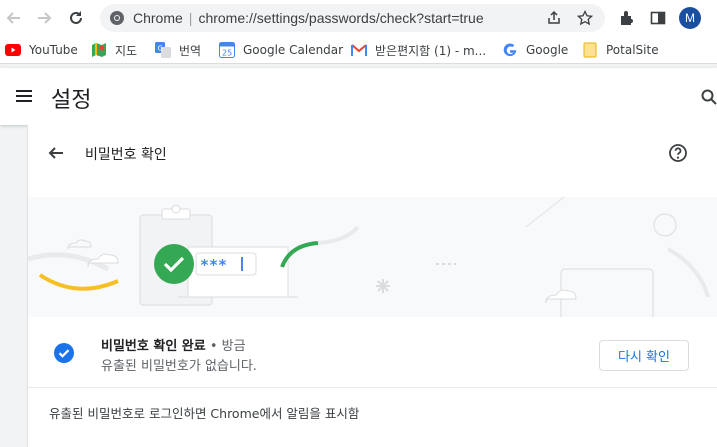 Image resolution: width=717 pixels, height=447 pixels. Describe the element at coordinates (44, 18) in the screenshot. I see `forward-arrow-icon` at that location.